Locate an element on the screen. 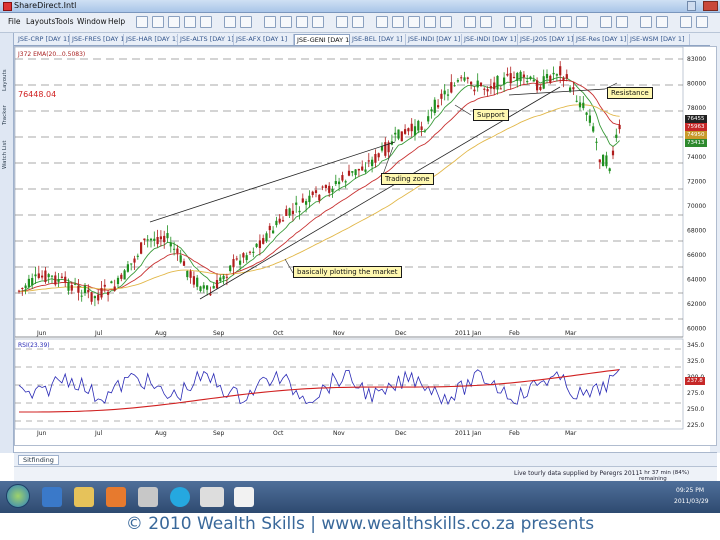 The image size is (720, 540). channel-tool-icon is located at coordinates (358, 22).